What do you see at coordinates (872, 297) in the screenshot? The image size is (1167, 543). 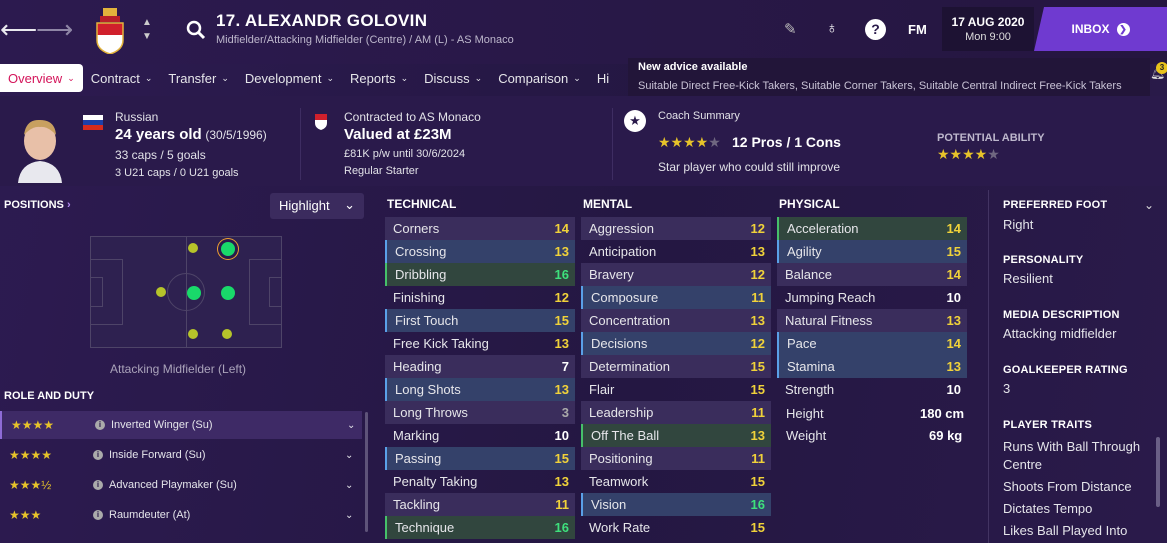 I see `attribute-row: Jumping Reach 10` at bounding box center [872, 297].